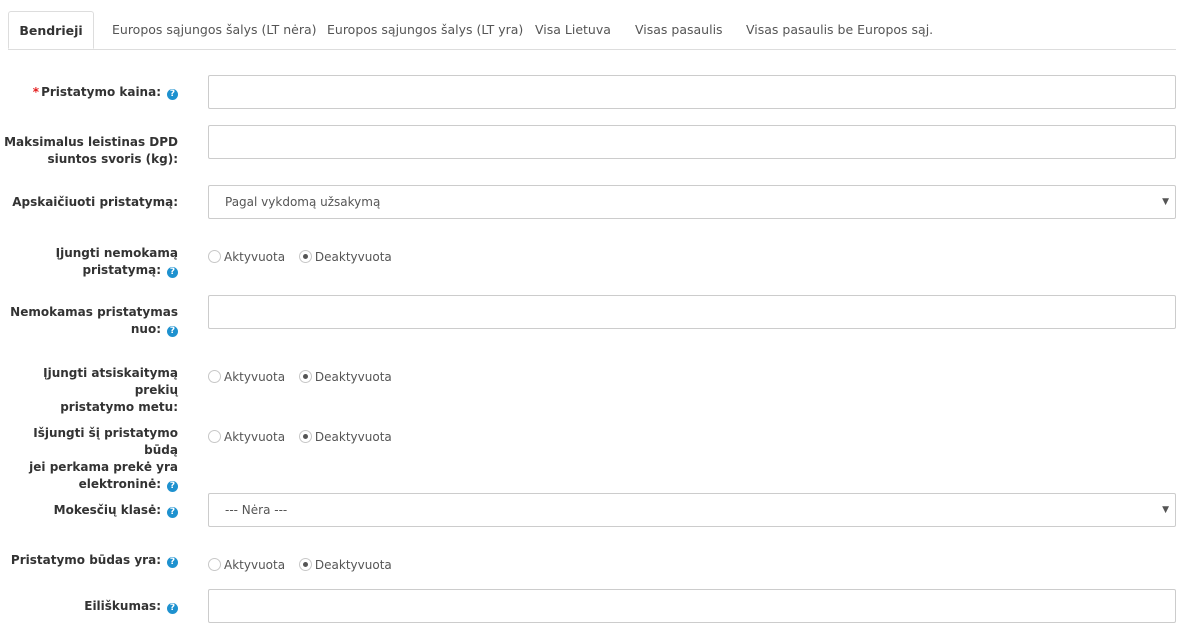  What do you see at coordinates (692, 142) in the screenshot?
I see `max-weight-input` at bounding box center [692, 142].